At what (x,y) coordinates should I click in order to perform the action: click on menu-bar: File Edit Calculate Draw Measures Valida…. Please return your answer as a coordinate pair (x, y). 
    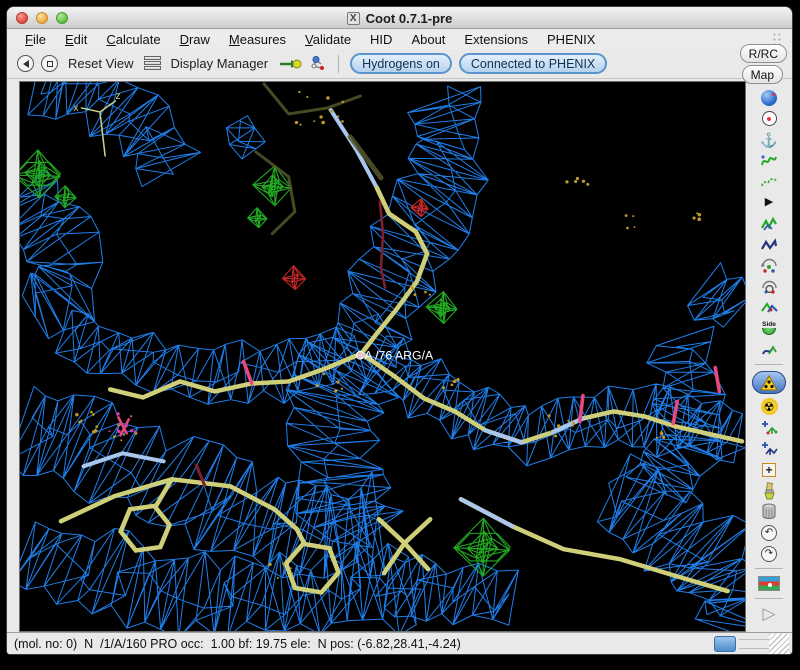
    Looking at the image, I should click on (399, 39).